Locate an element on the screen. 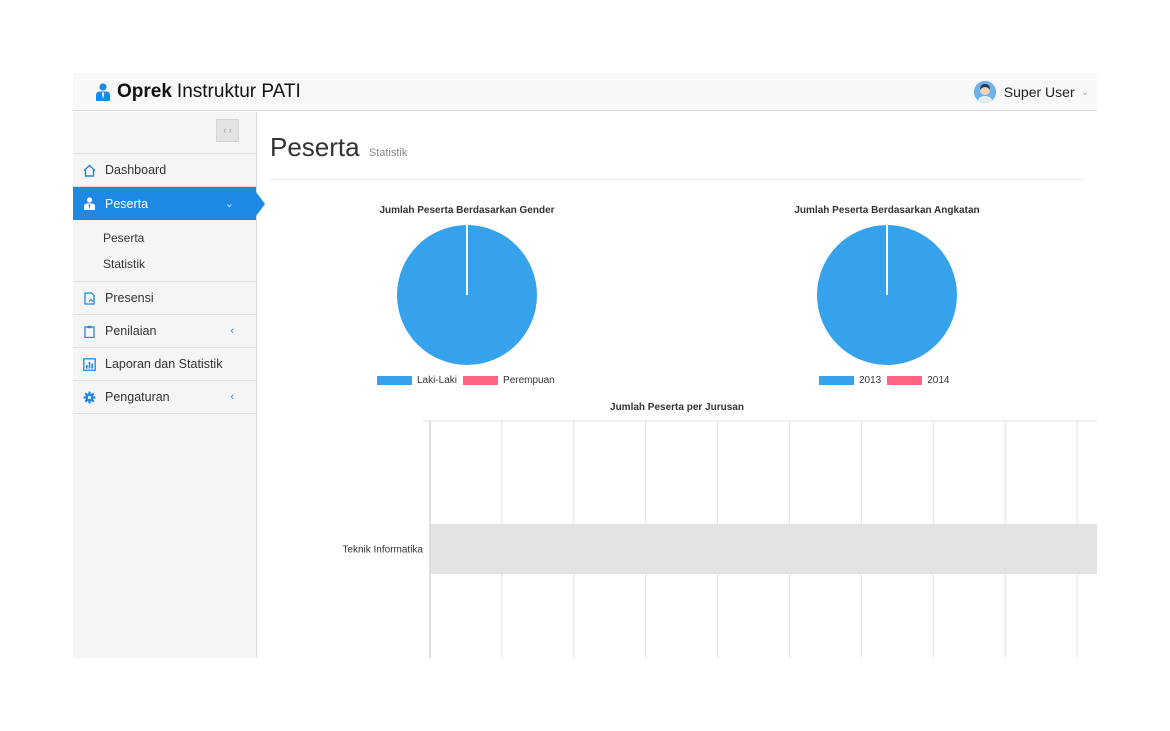 The image size is (1170, 731). pie-chart-gender is located at coordinates (467, 295).